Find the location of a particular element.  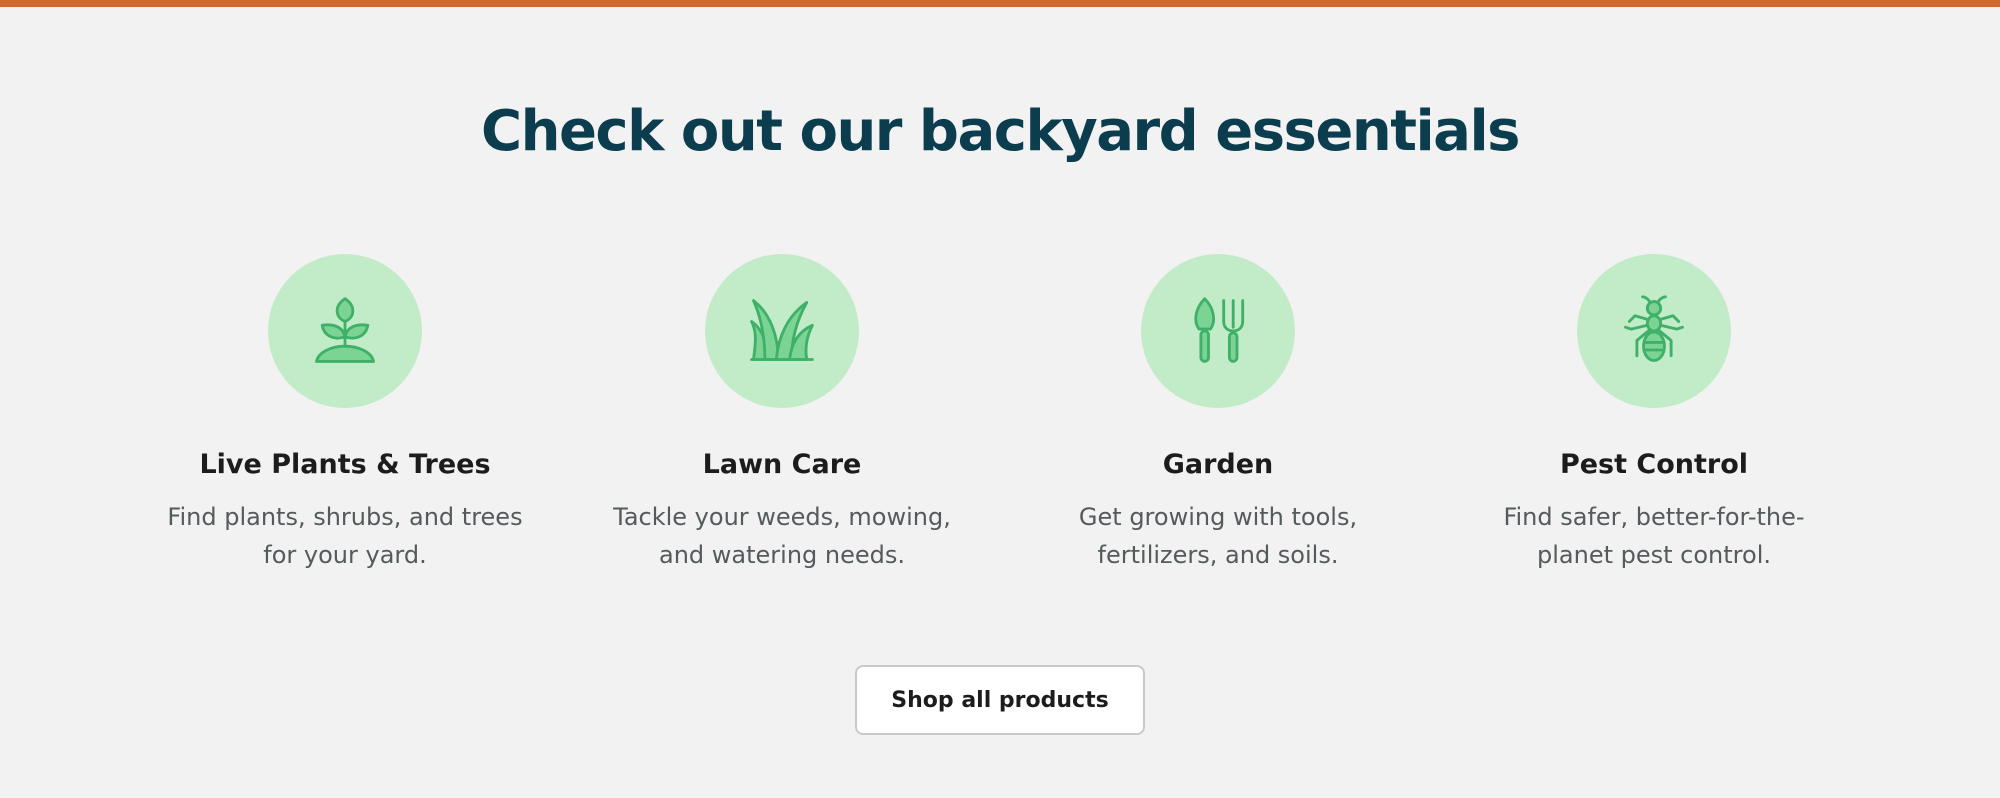

category-title: Lawn Care is located at coordinates (782, 464).